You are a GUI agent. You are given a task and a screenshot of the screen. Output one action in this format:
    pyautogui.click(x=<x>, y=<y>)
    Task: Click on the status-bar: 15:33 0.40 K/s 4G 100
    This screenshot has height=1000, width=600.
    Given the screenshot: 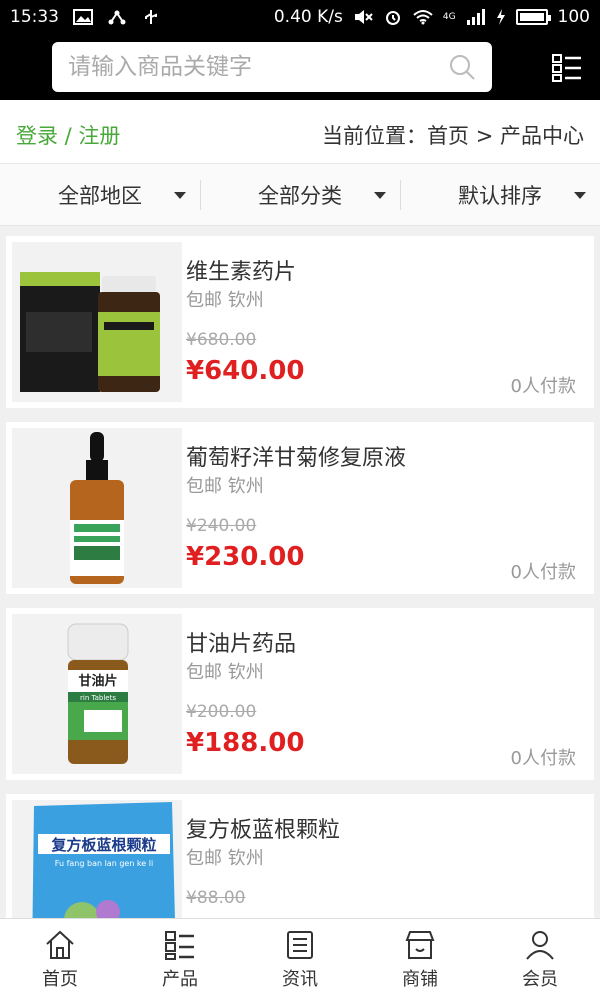 What is the action you would take?
    pyautogui.click(x=300, y=17)
    